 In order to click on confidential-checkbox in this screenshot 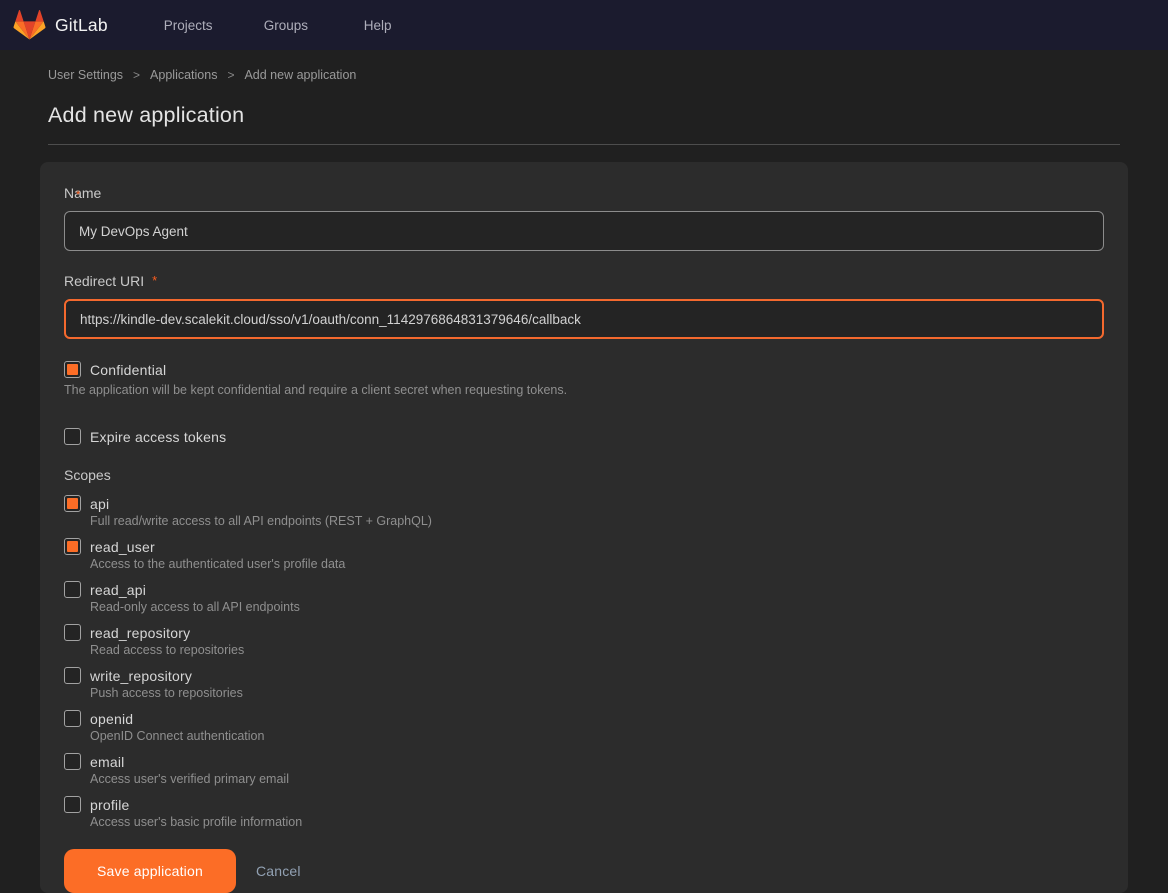, I will do `click(72, 369)`.